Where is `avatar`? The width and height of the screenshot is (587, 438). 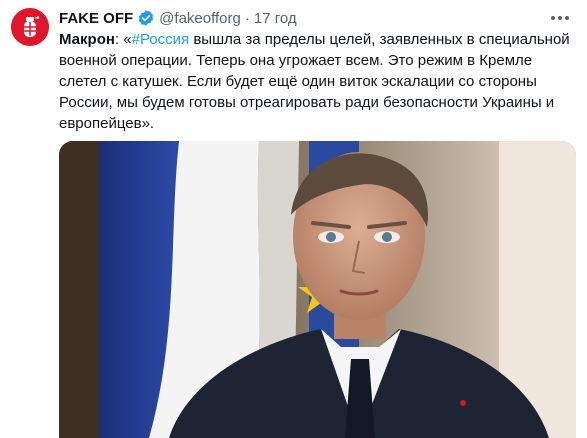 avatar is located at coordinates (30, 27).